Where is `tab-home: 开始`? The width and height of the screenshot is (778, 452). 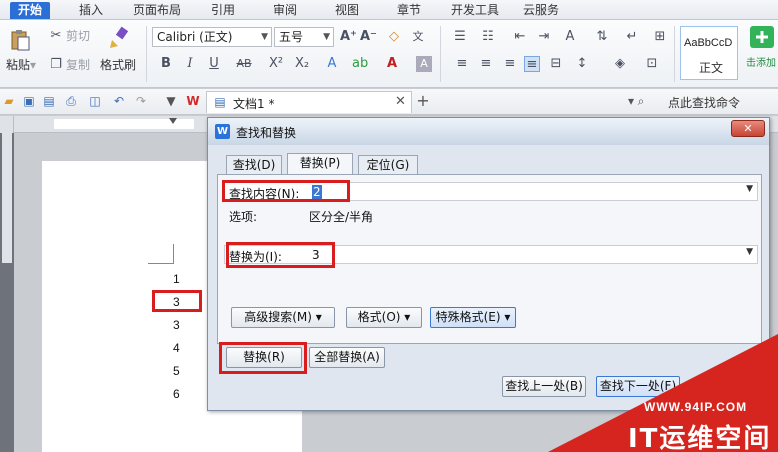 tab-home: 开始 is located at coordinates (30, 10).